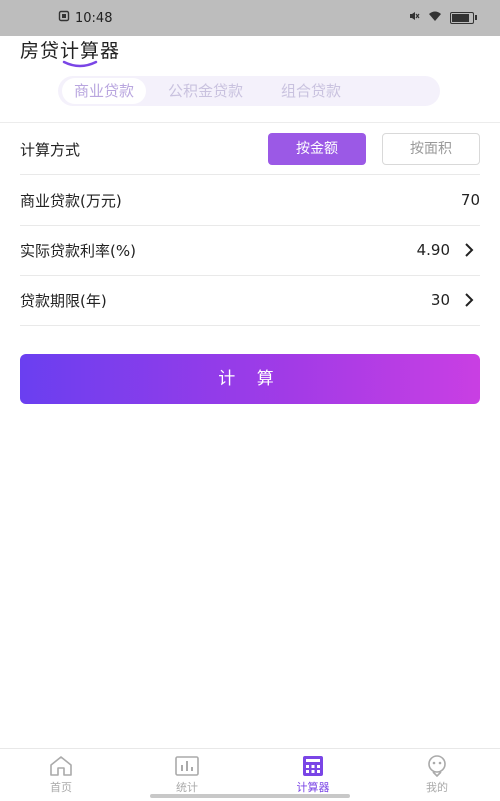 This screenshot has width=500, height=801. What do you see at coordinates (205, 91) in the screenshot?
I see `tab-provident-fund-loan: 公积金贷款` at bounding box center [205, 91].